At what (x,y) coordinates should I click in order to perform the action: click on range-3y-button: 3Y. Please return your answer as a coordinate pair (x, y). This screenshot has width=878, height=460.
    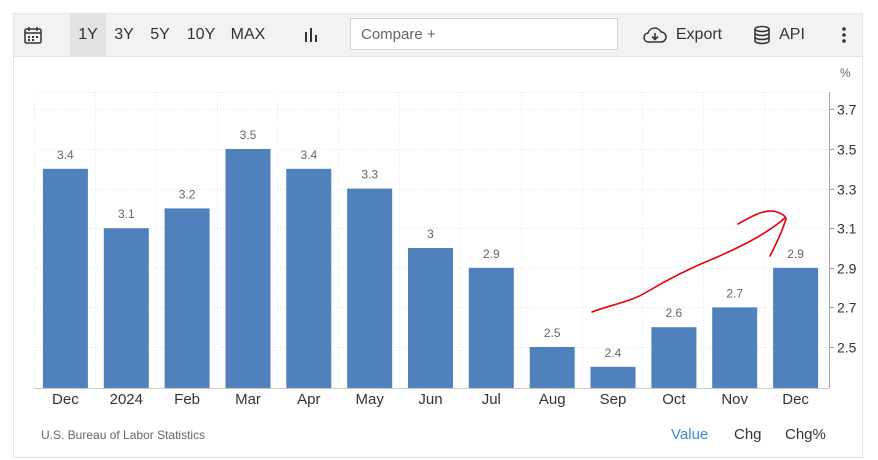
    Looking at the image, I should click on (124, 35).